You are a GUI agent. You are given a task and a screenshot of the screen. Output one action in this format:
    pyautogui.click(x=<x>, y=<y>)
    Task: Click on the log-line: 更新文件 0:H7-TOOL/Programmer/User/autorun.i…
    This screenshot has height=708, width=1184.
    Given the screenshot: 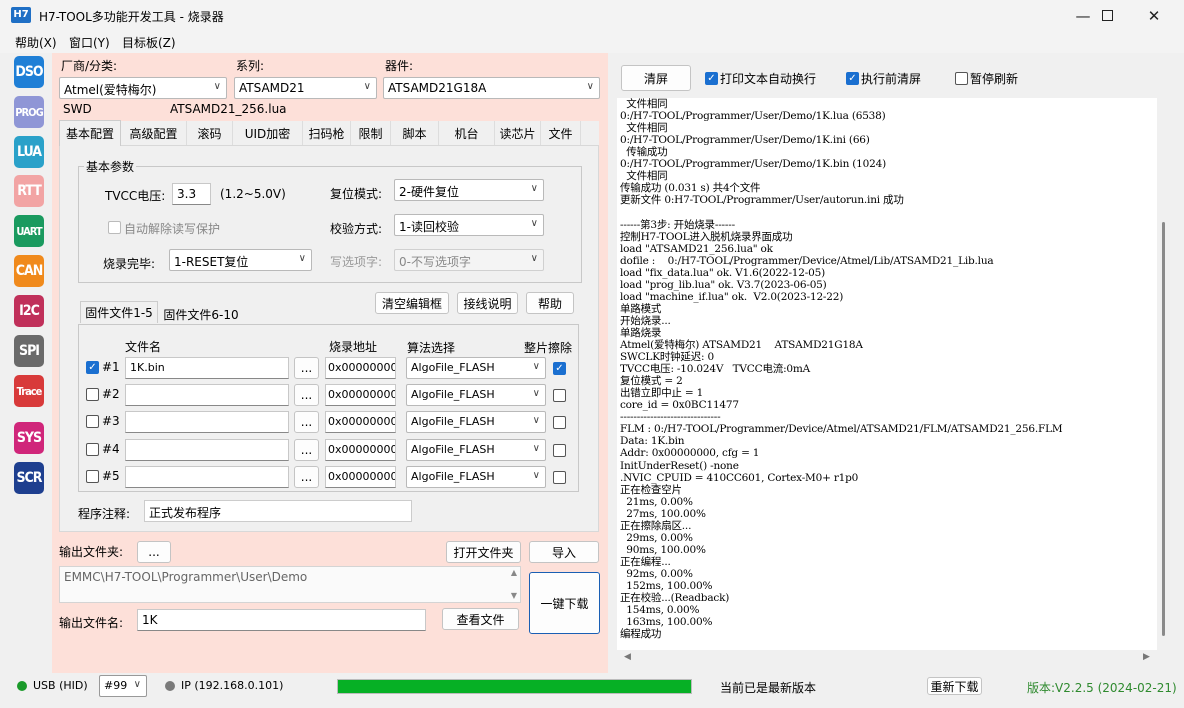 What is the action you would take?
    pyautogui.click(x=762, y=200)
    